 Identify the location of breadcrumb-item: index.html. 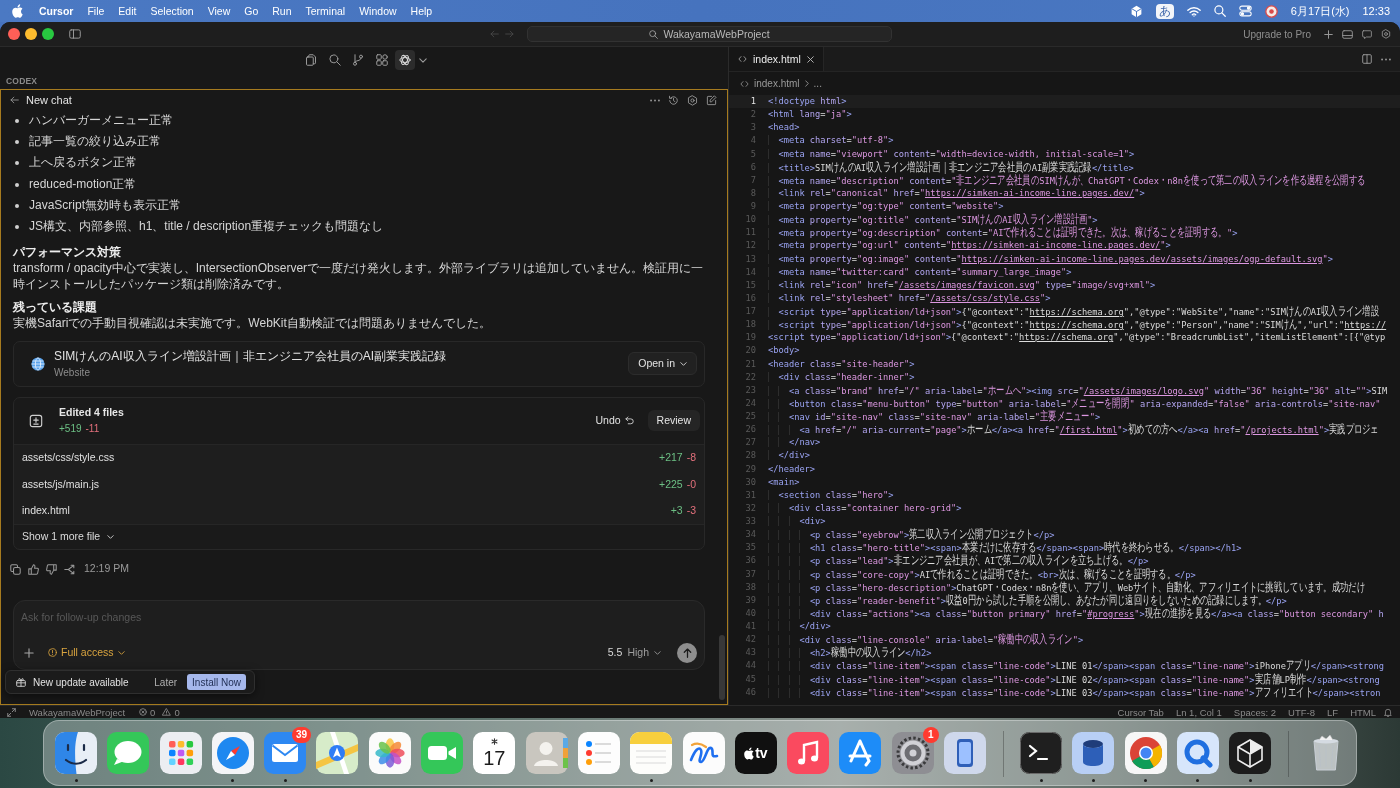
(777, 83).